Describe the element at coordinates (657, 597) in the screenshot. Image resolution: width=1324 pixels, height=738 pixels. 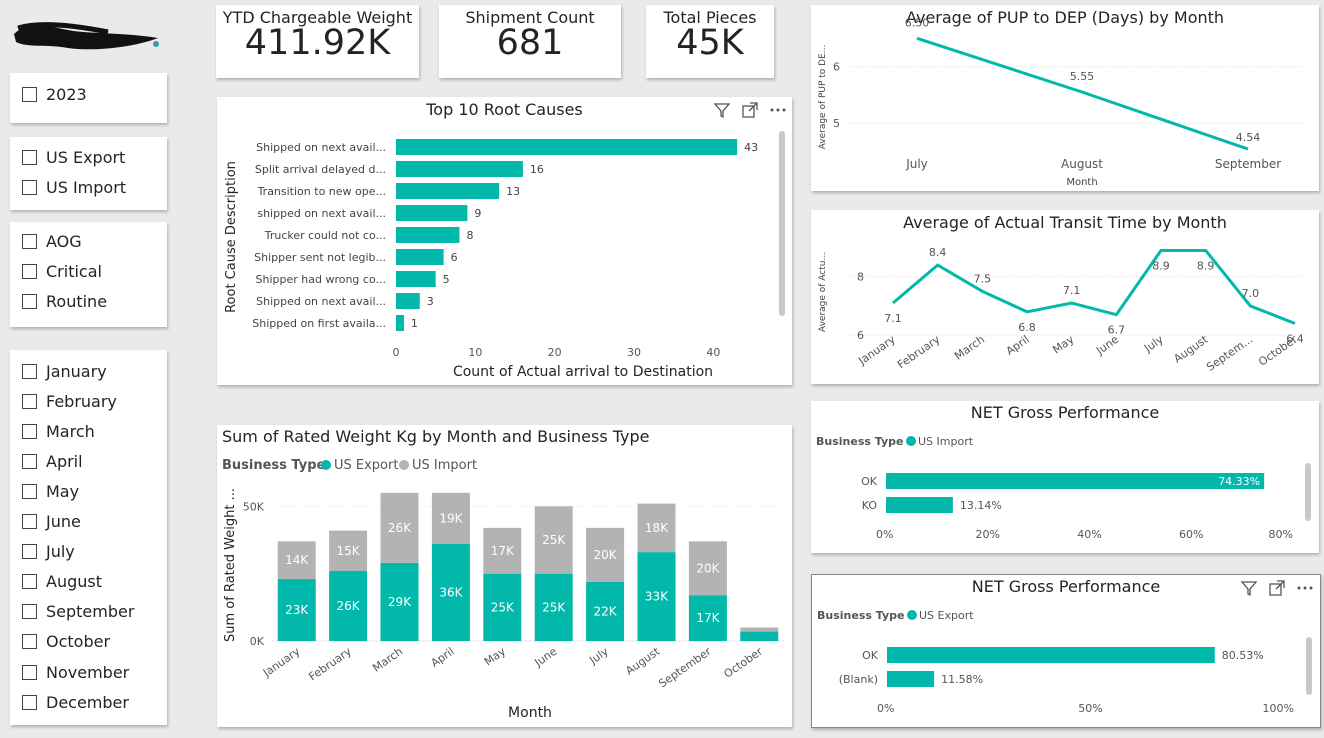
I see `data-label: 33K` at that location.